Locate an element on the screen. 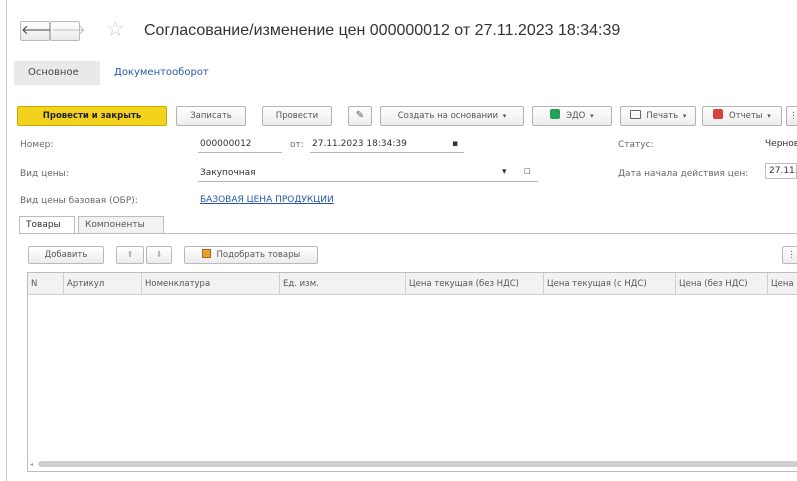  horizontal-scrollbar is located at coordinates (417, 464).